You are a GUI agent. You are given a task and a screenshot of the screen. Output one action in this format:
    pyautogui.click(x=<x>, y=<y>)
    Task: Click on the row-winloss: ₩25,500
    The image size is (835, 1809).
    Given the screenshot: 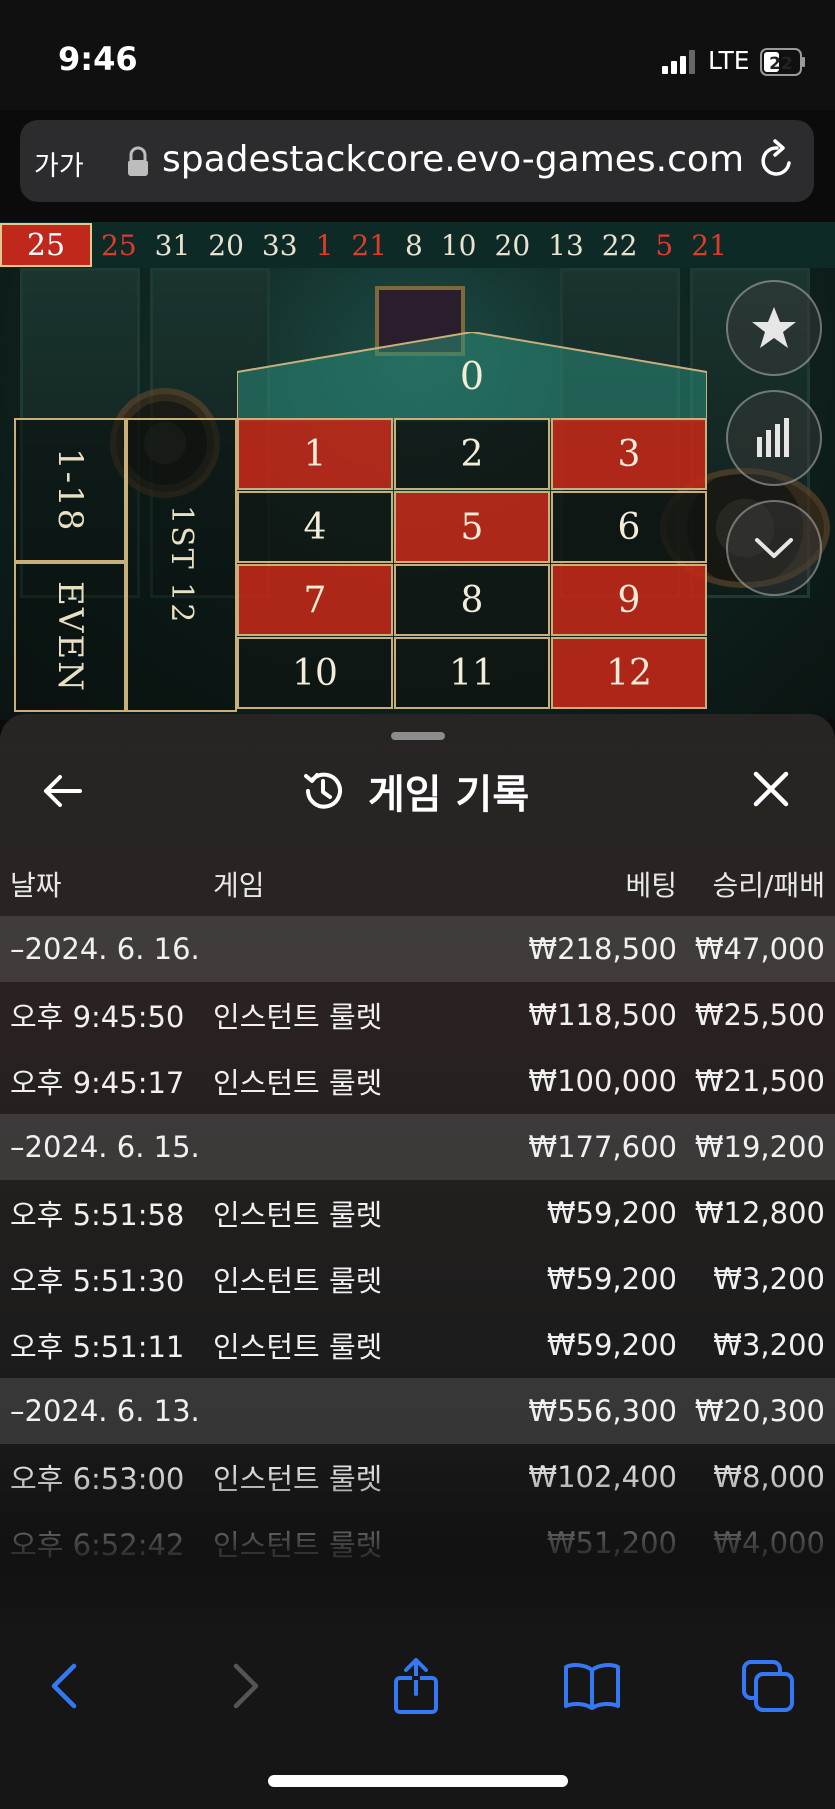 What is the action you would take?
    pyautogui.click(x=759, y=1015)
    